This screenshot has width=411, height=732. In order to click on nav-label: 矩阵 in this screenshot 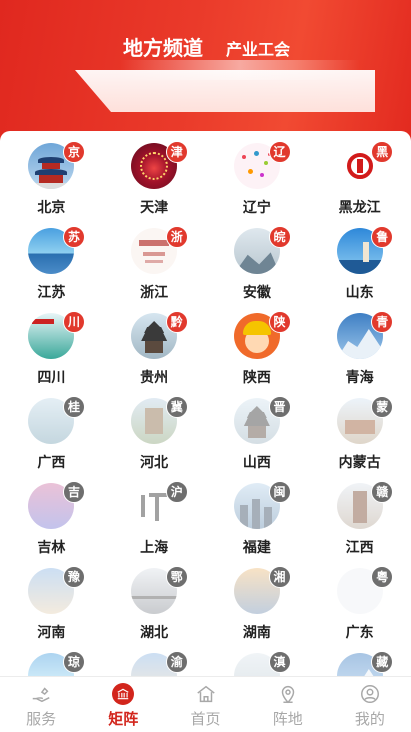, I will do `click(123, 719)`.